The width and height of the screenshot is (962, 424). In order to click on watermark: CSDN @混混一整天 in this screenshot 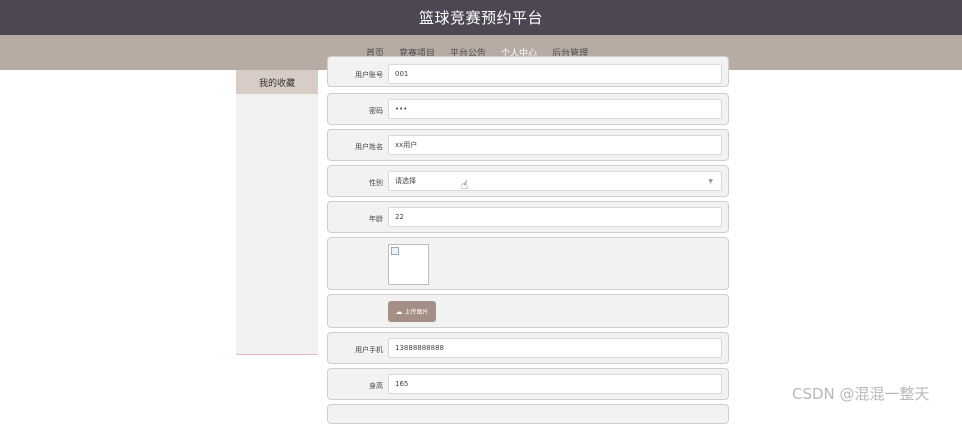, I will do `click(861, 394)`.